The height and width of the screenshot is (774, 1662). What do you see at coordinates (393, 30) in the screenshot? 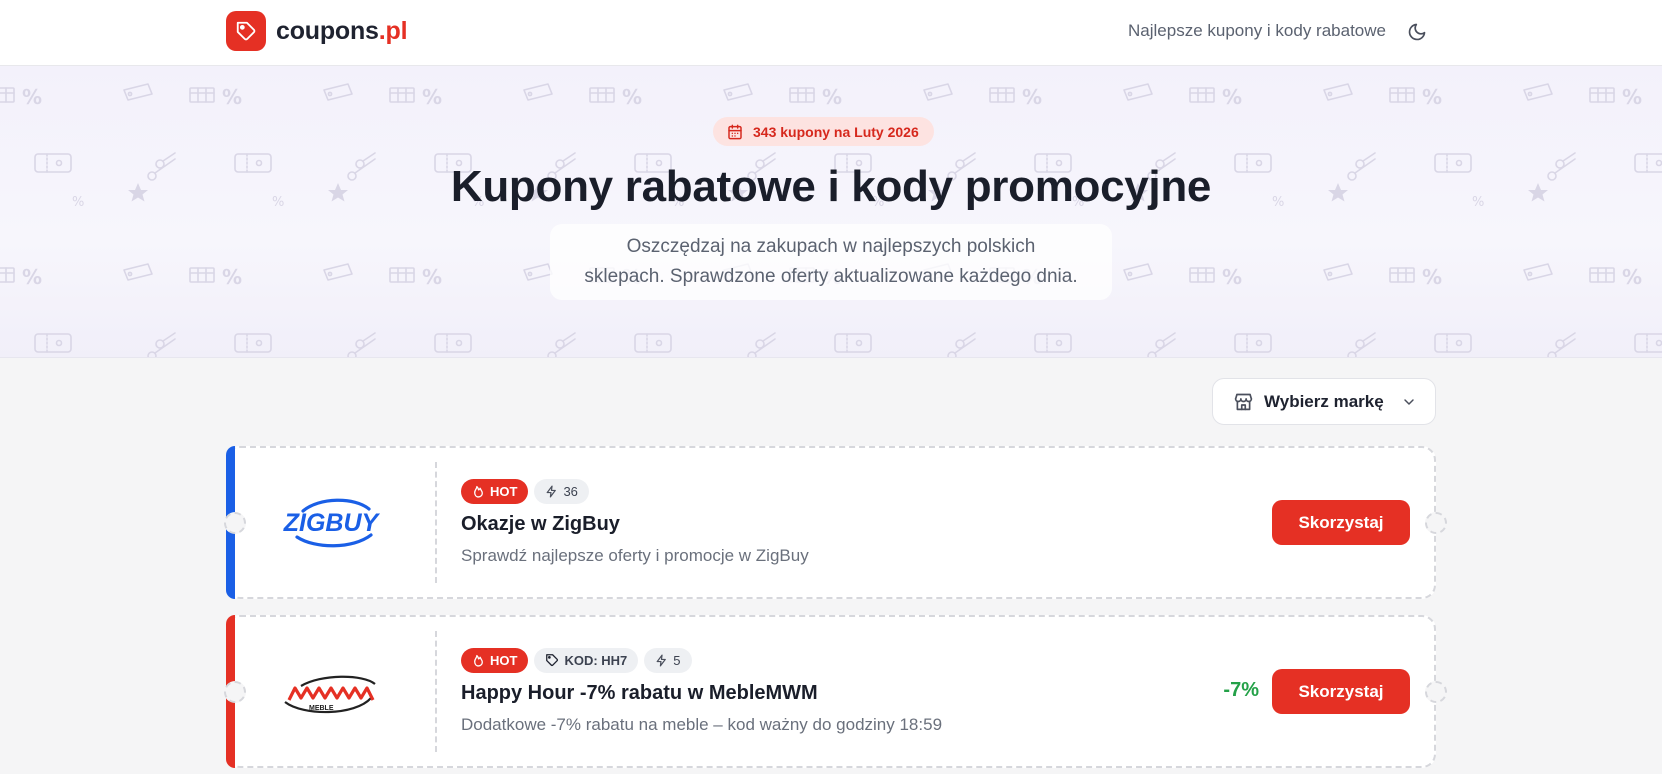
I see `logo-tld-text: .pl` at bounding box center [393, 30].